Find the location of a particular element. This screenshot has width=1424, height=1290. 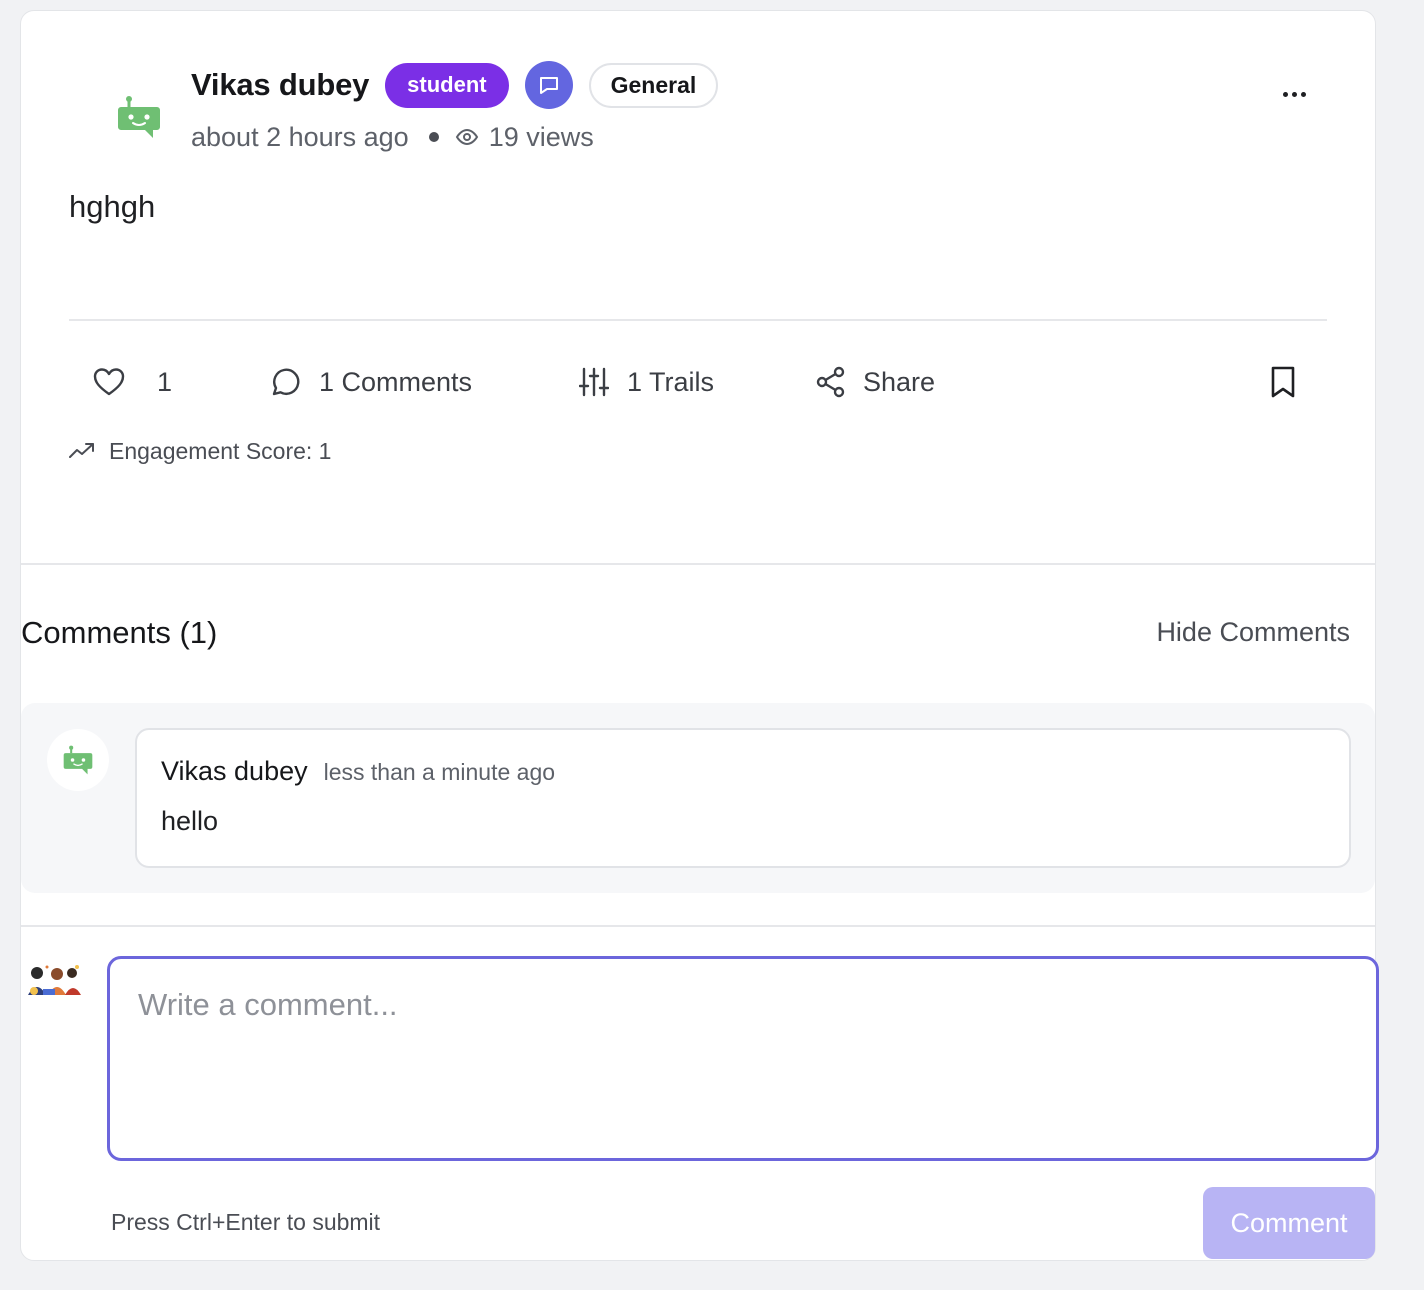

share-button: Share is located at coordinates (875, 382).